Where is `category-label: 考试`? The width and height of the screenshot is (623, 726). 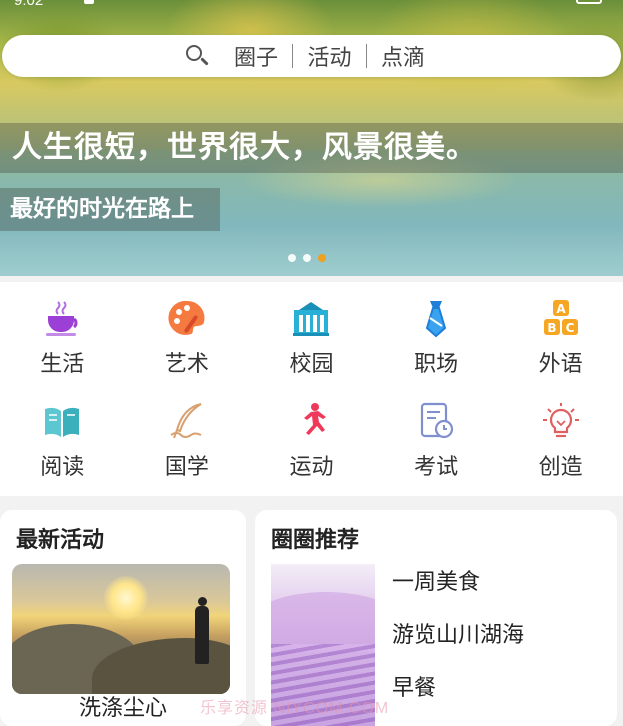
category-label: 考试 is located at coordinates (436, 467).